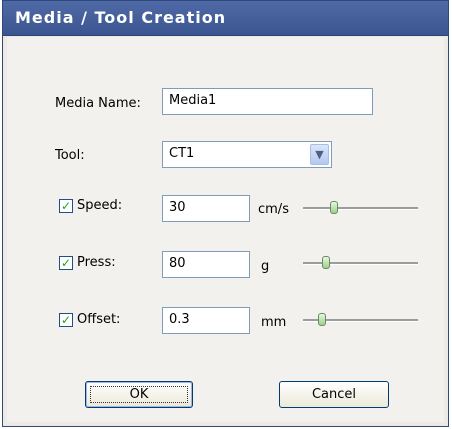 The width and height of the screenshot is (452, 429). Describe the element at coordinates (121, 17) in the screenshot. I see `window-title: Media / Tool Creation` at that location.